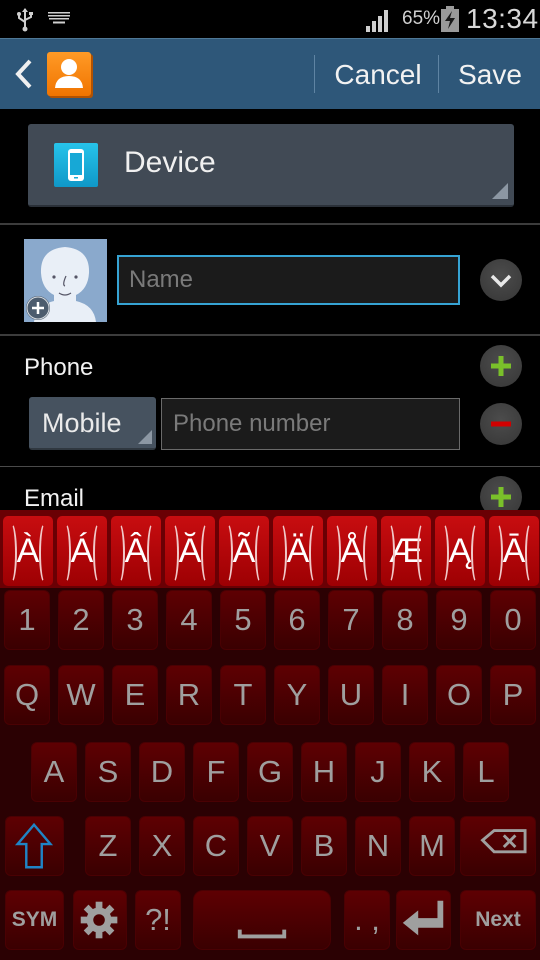 The width and height of the screenshot is (540, 960). I want to click on punctuation-key: ?!, so click(158, 920).